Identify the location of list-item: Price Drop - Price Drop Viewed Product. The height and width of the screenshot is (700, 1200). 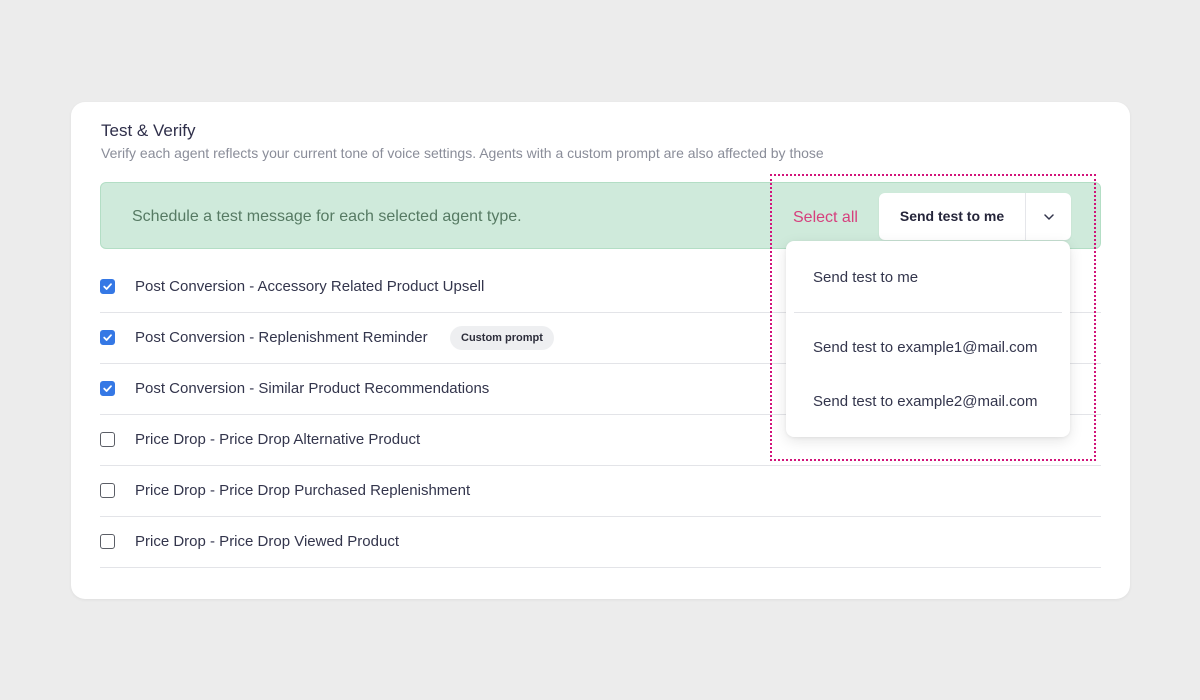
(600, 542).